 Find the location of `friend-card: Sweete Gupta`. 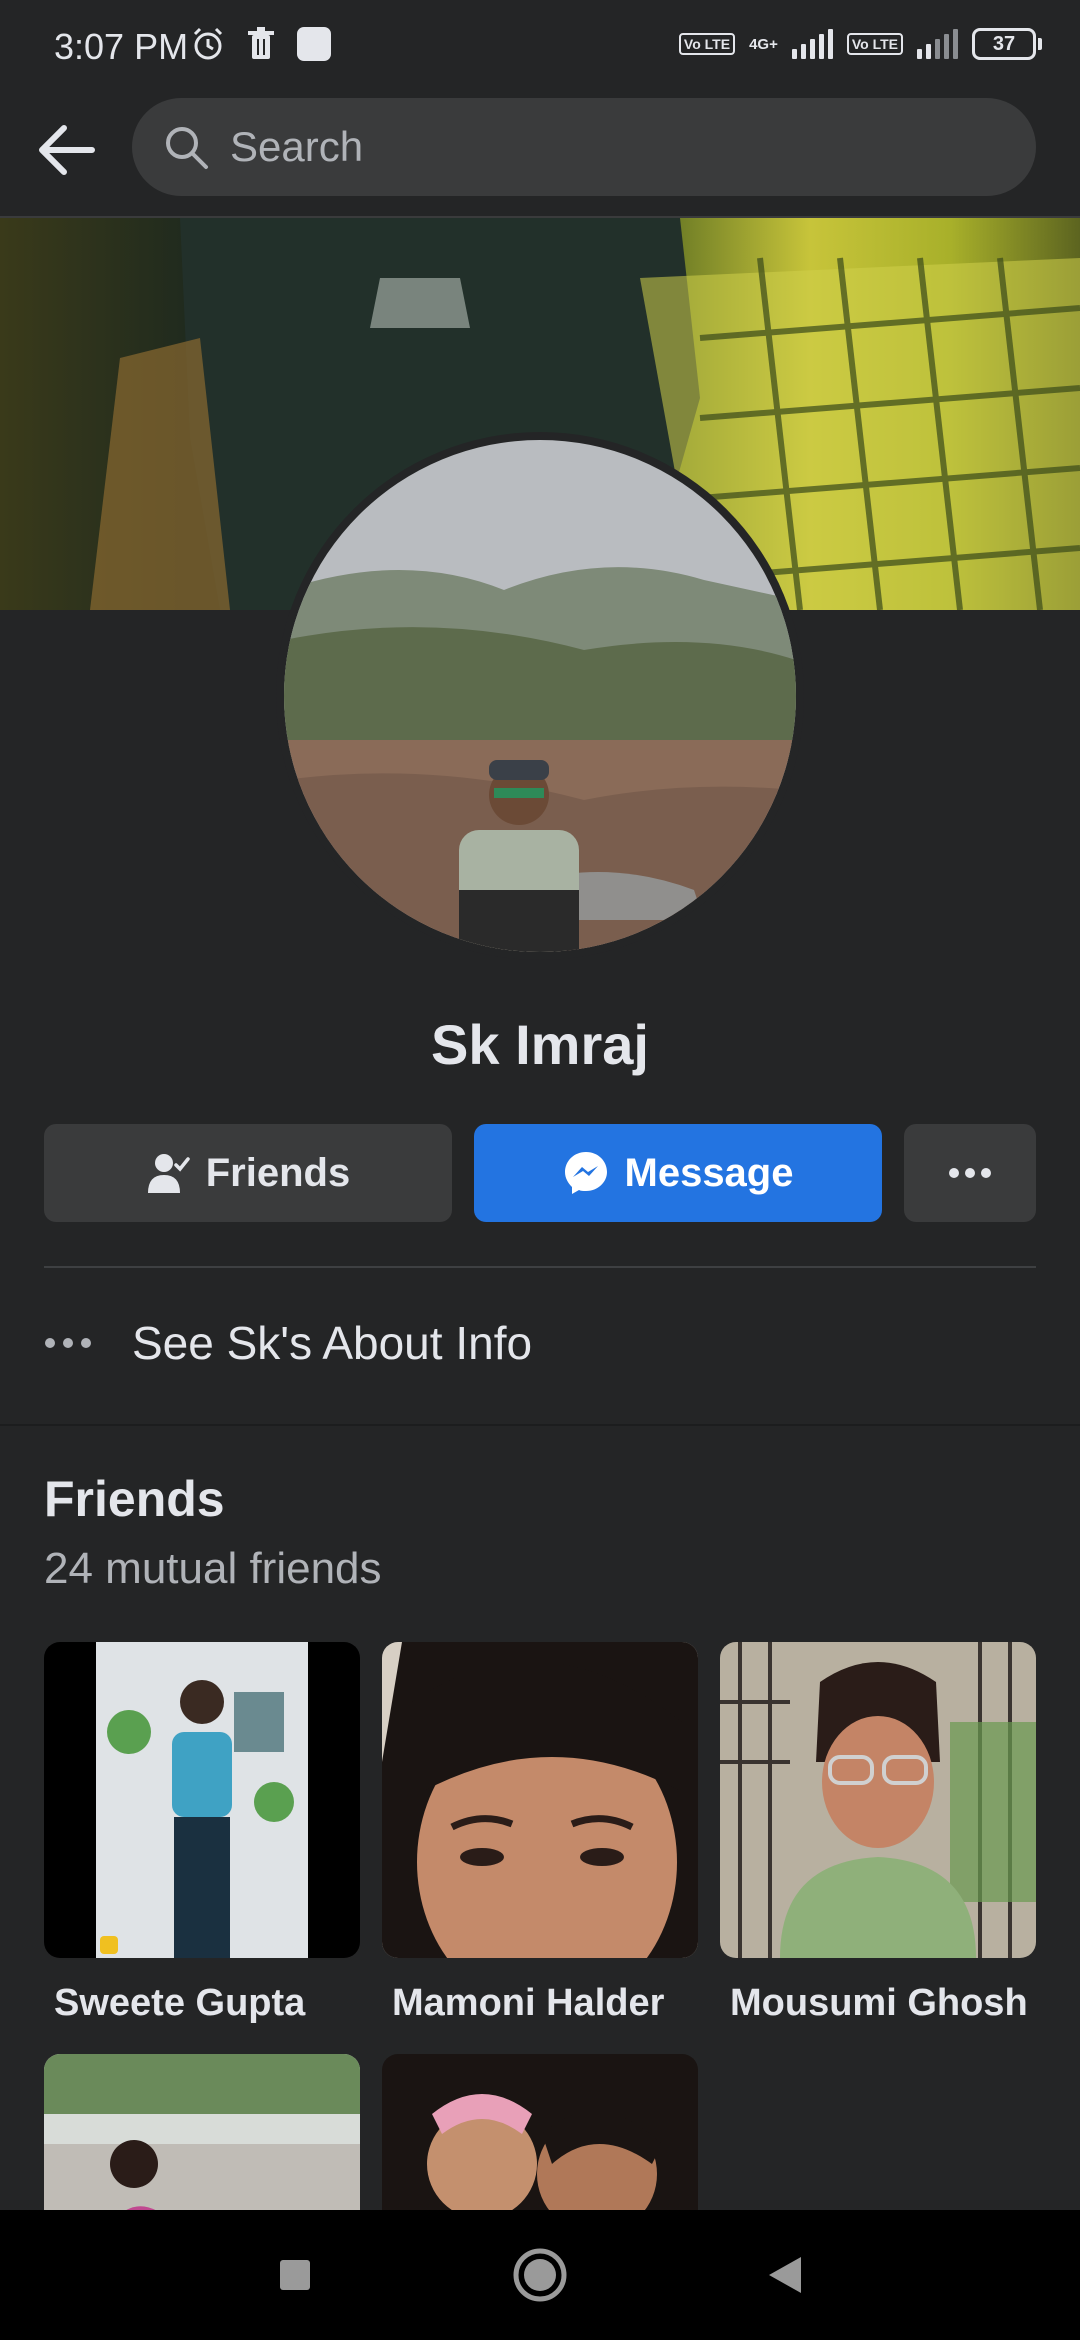

friend-card: Sweete Gupta is located at coordinates (202, 1833).